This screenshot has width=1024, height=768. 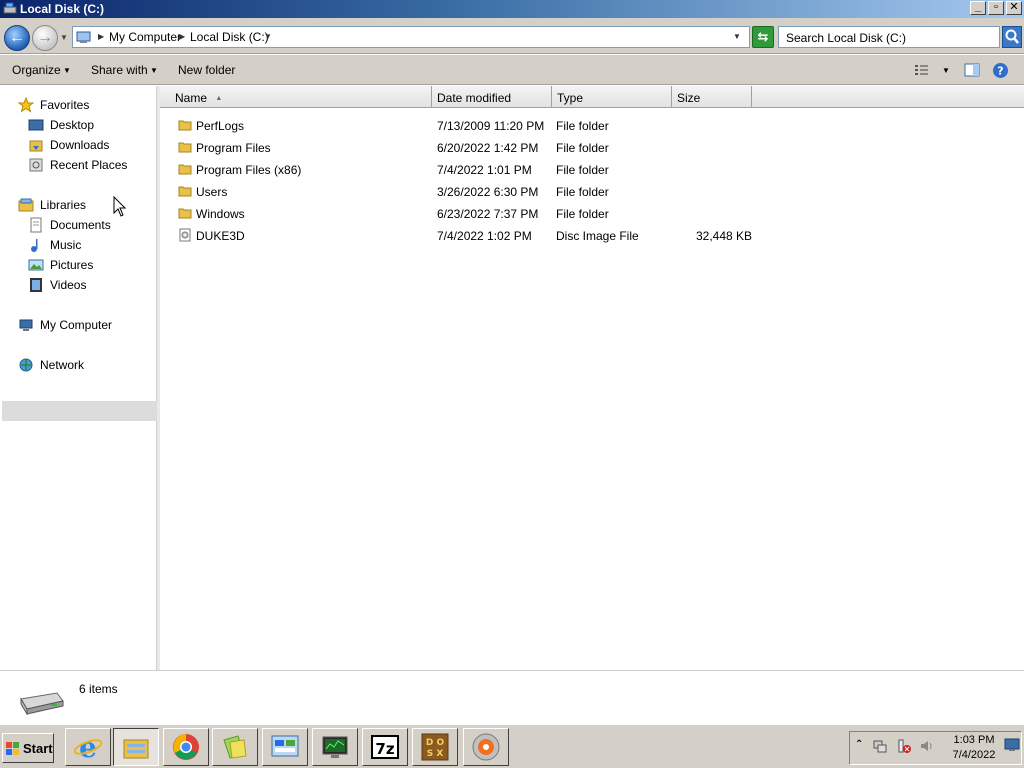 I want to click on help-icon: ?, so click(x=1000, y=70).